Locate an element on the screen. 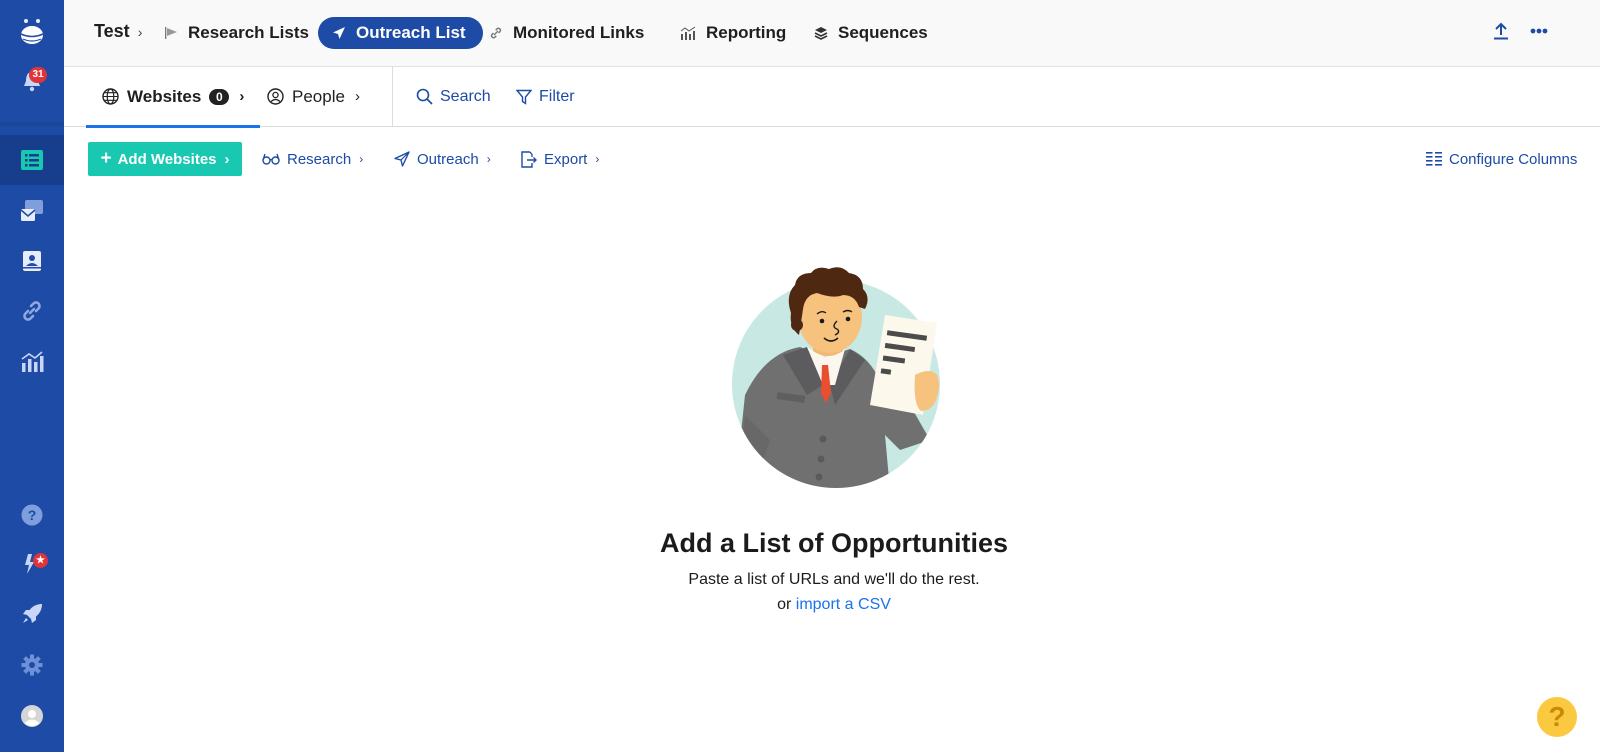 Image resolution: width=1600 pixels, height=752 pixels. configure-columns-button: Configure Columns is located at coordinates (1501, 159).